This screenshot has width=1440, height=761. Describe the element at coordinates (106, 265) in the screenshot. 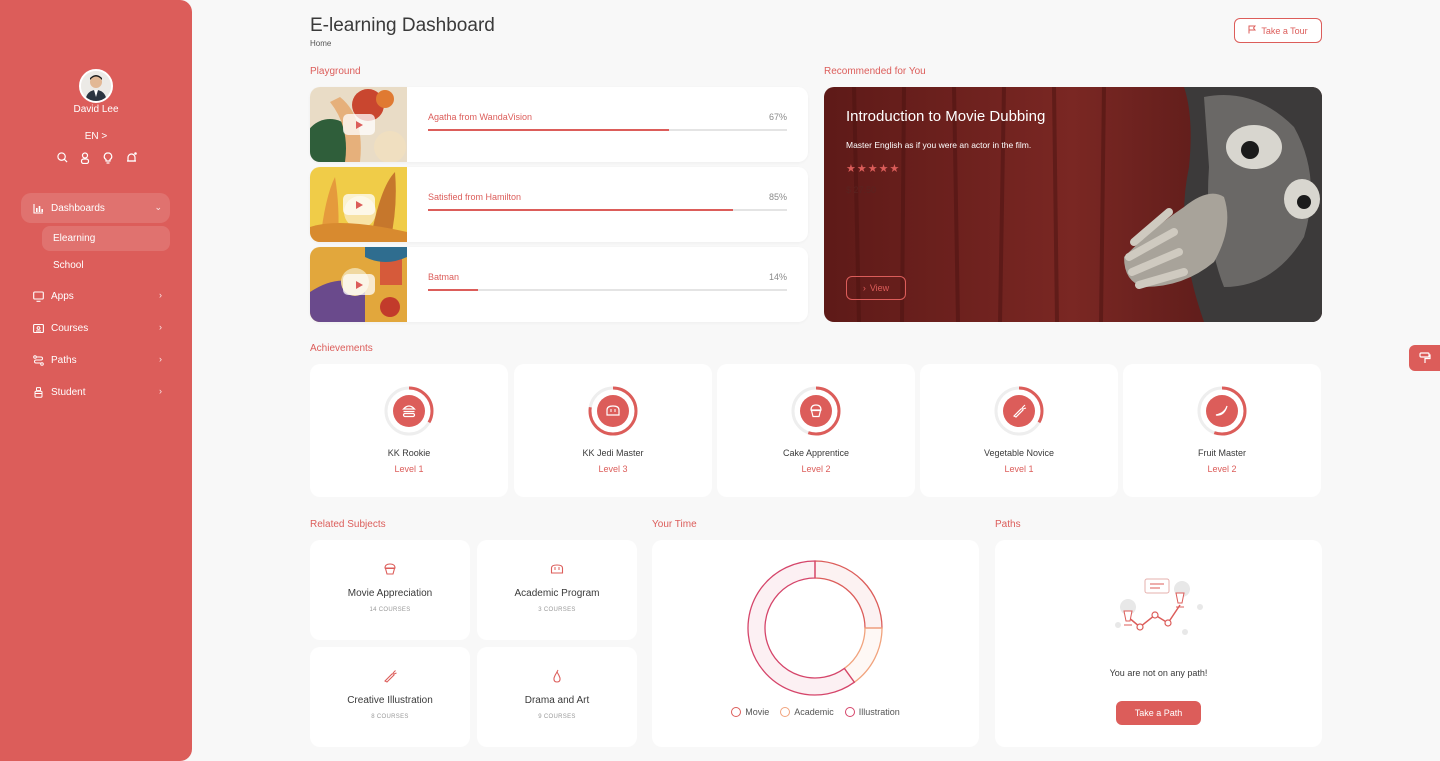

I see `sidebar-subitem-school: School` at that location.